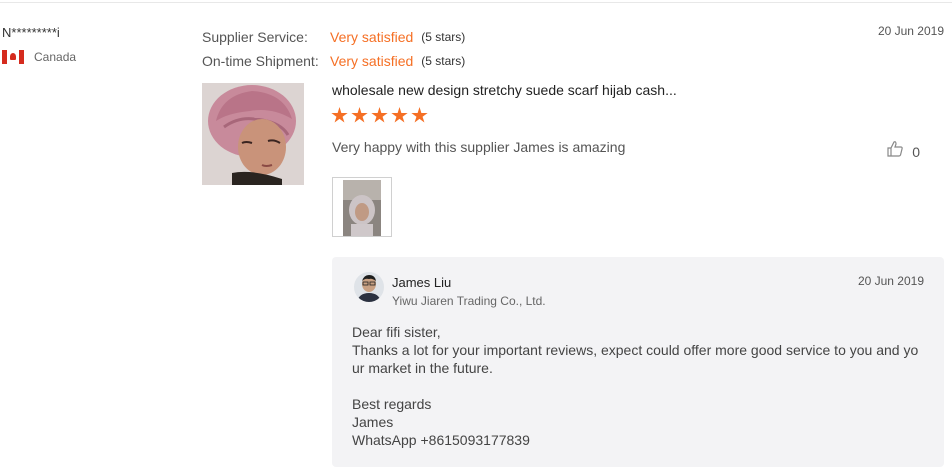  Describe the element at coordinates (476, 2) in the screenshot. I see `top-divider` at that location.